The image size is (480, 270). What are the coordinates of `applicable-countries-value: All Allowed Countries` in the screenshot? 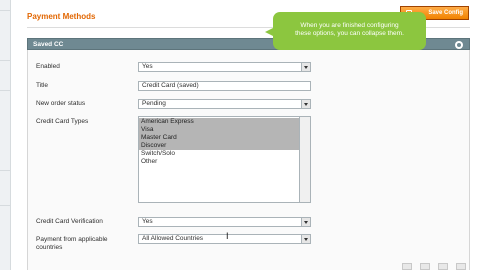 It's located at (173, 238).